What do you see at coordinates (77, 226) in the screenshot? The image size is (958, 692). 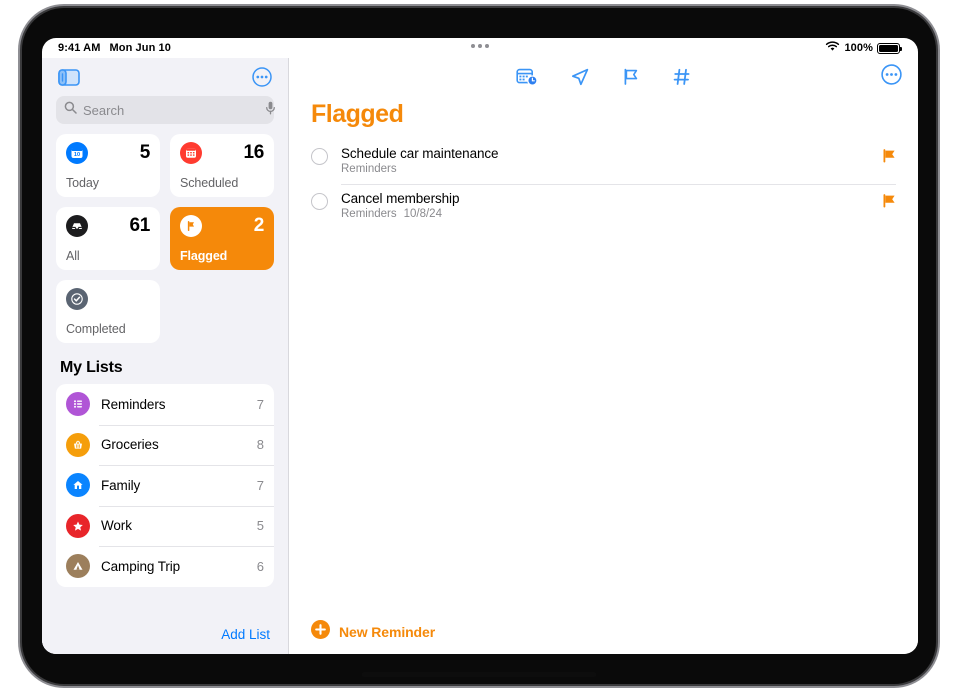 I see `inbox-icon` at bounding box center [77, 226].